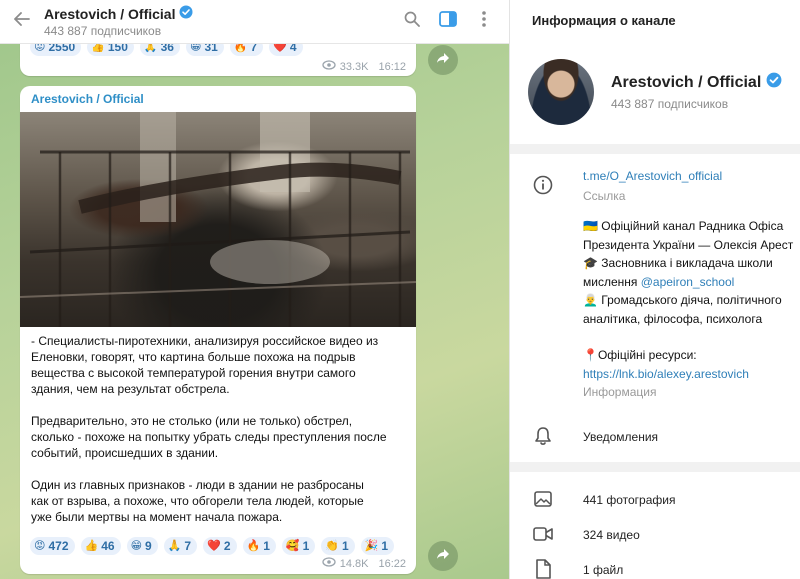  I want to click on reaction-emoji: 😡, so click(40, 545).